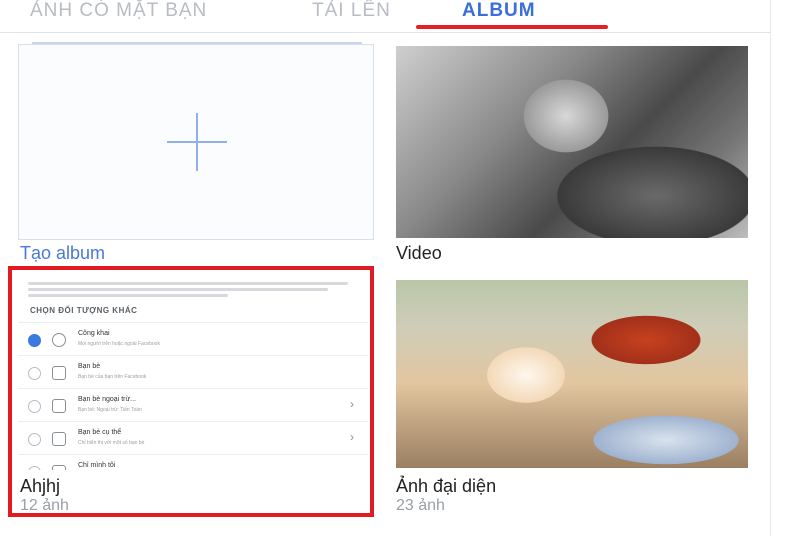 The image size is (800, 536). I want to click on profile-album-count: 23 ảnh, so click(420, 505).